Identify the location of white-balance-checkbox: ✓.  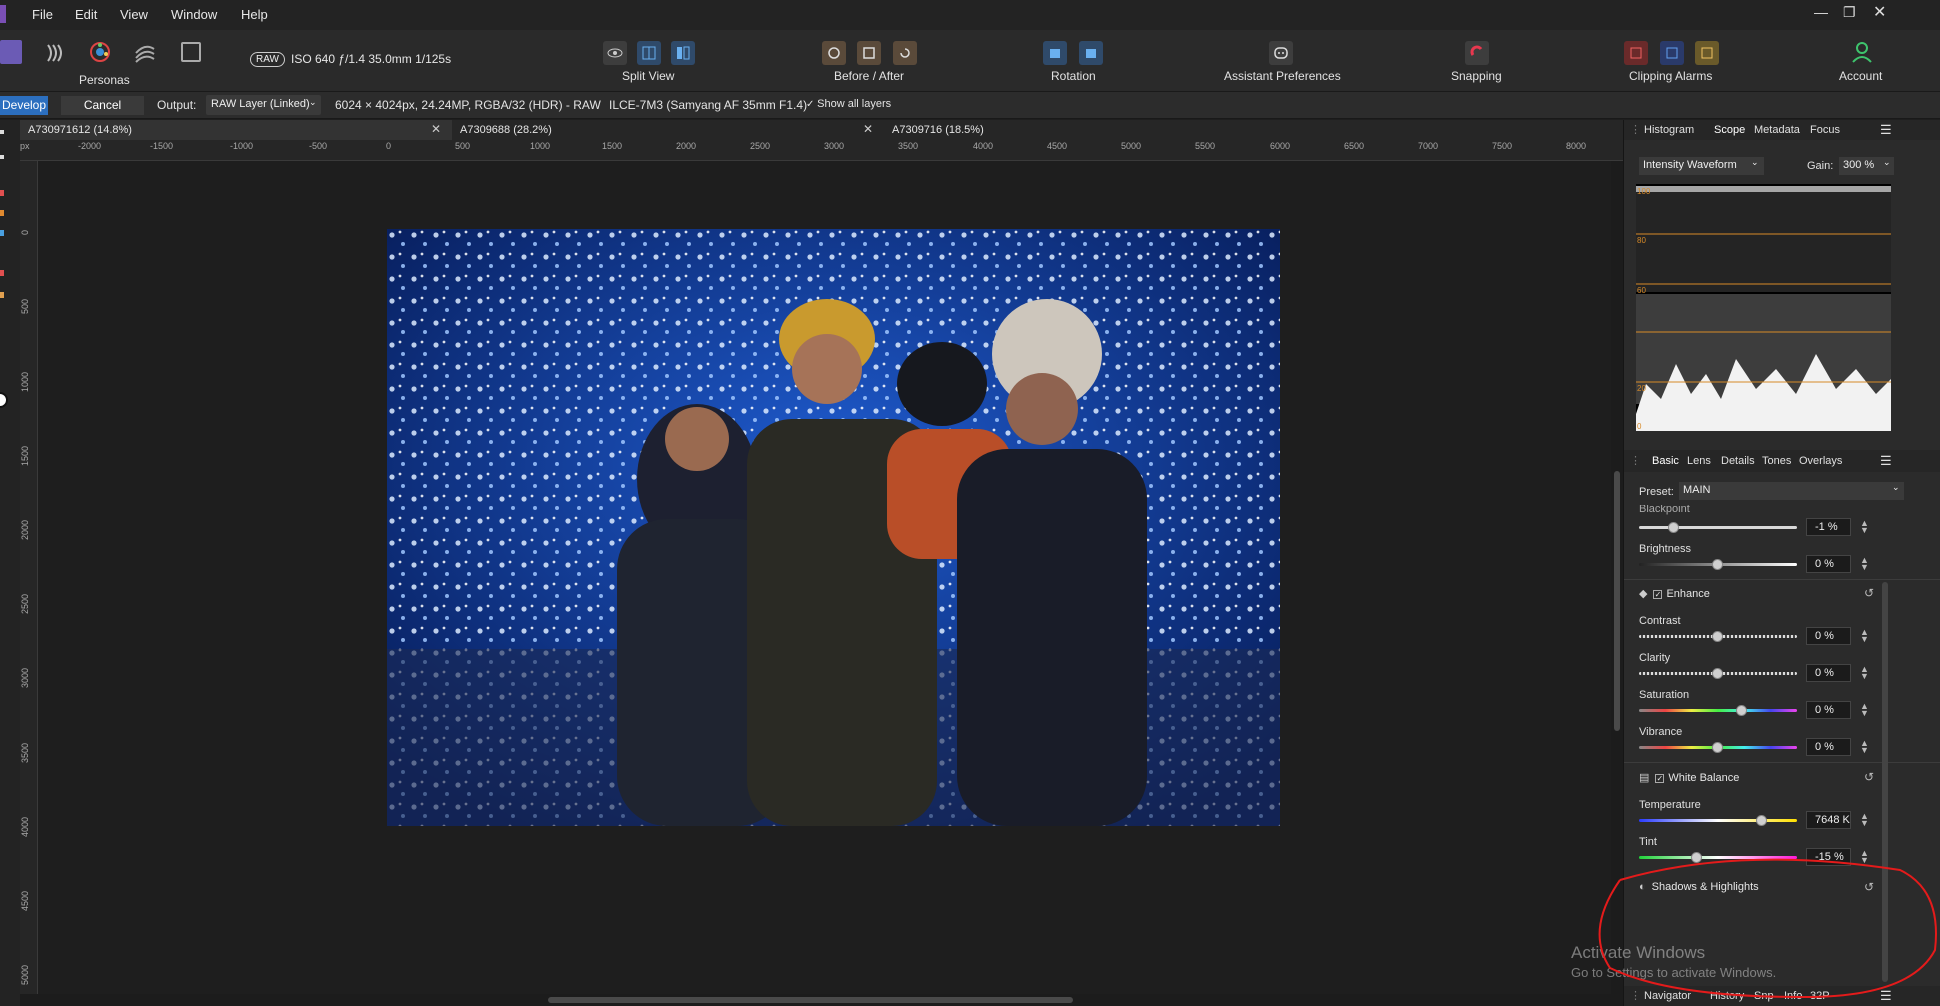
(1660, 778).